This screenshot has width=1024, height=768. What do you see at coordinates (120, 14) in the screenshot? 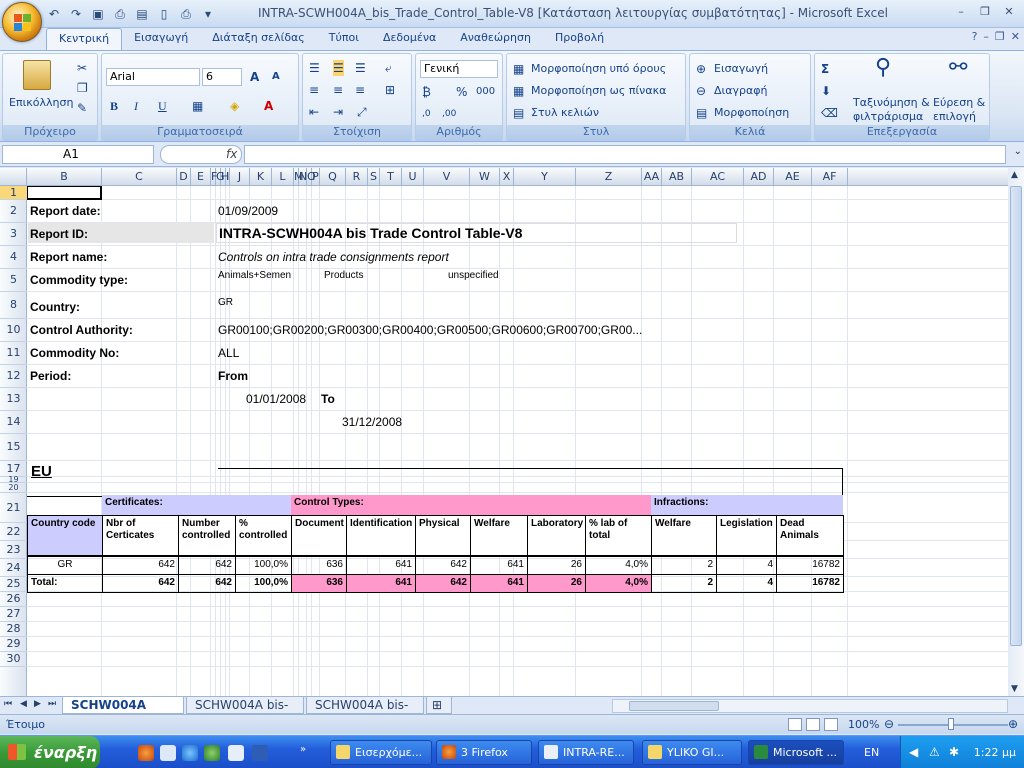
I see `print-preview-icon: ⎙` at bounding box center [120, 14].